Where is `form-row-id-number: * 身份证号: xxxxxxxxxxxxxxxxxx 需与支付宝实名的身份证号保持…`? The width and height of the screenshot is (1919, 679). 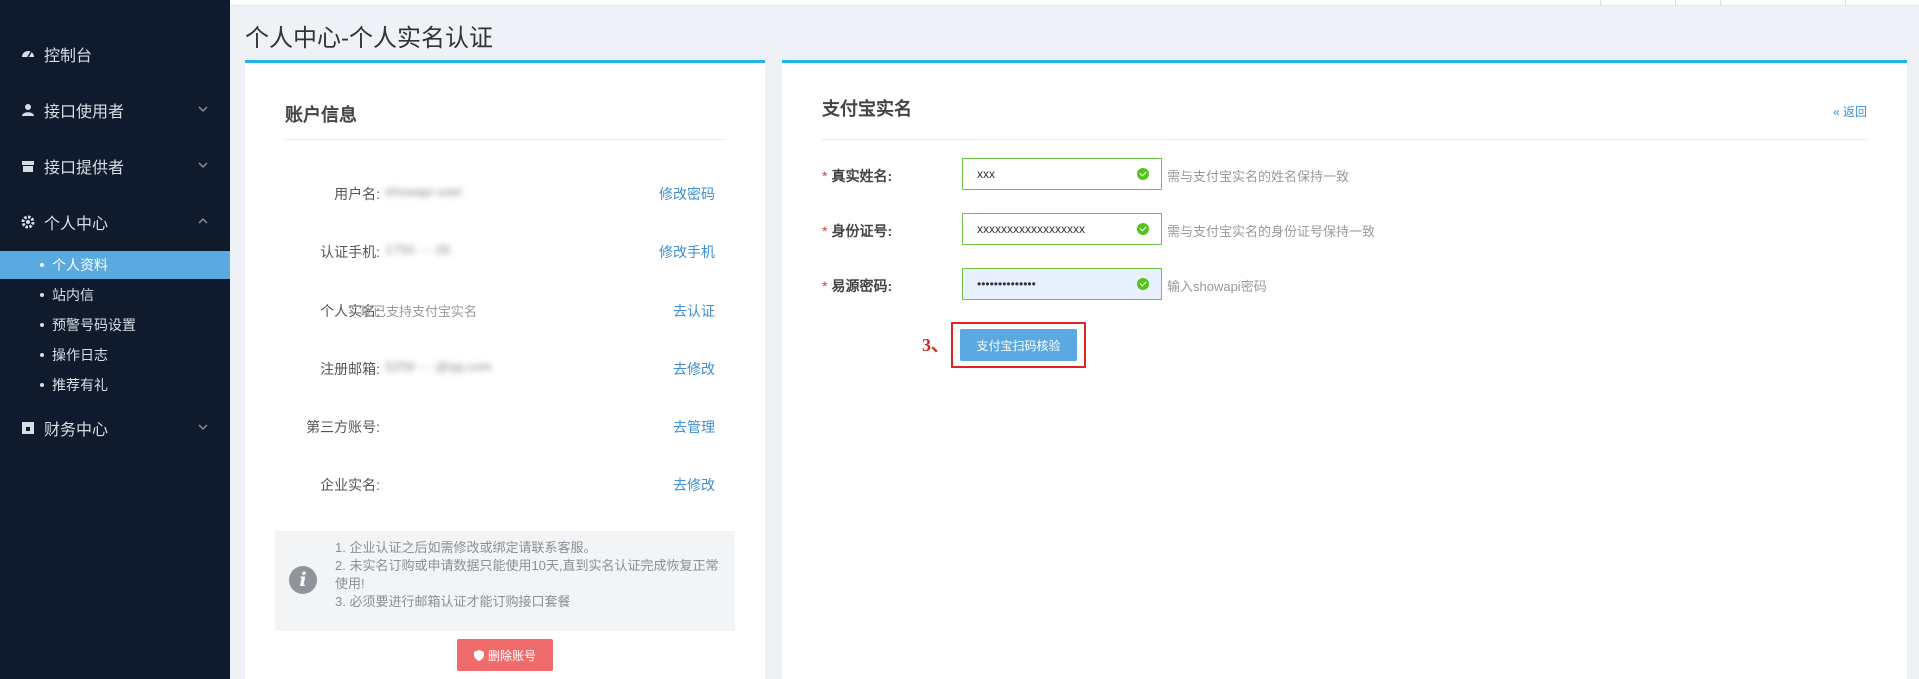
form-row-id-number: * 身份证号: xxxxxxxxxxxxxxxxxx 需与支付宝实名的身份证号保持… is located at coordinates (1344, 229).